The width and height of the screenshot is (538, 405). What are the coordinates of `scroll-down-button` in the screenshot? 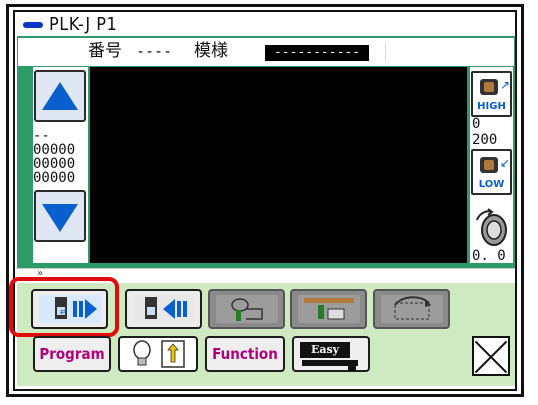 It's located at (60, 216).